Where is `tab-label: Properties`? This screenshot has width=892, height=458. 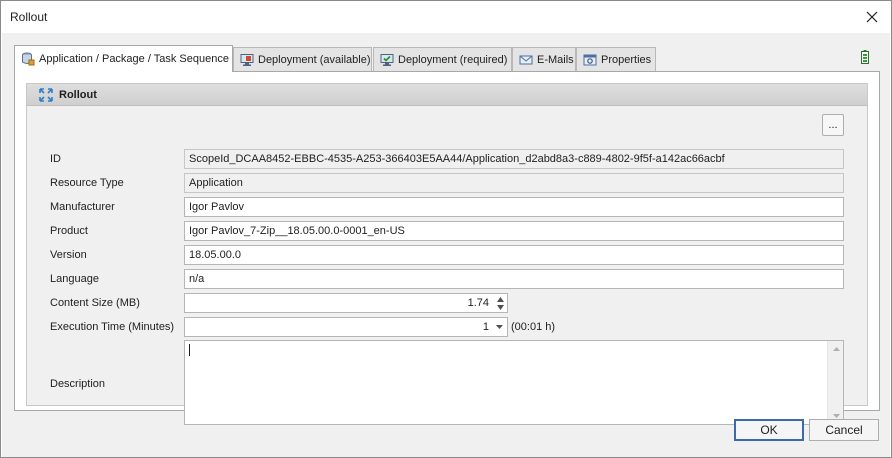
tab-label: Properties is located at coordinates (626, 59).